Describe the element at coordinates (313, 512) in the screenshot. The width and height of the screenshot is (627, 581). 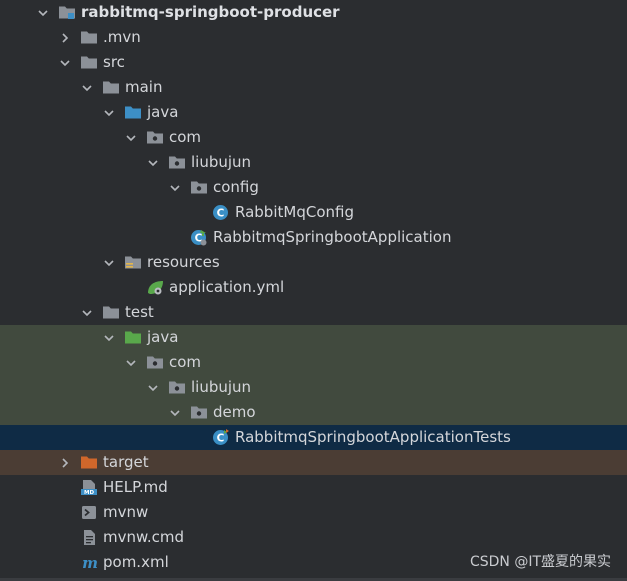
I see `tree-row: mvnw` at that location.